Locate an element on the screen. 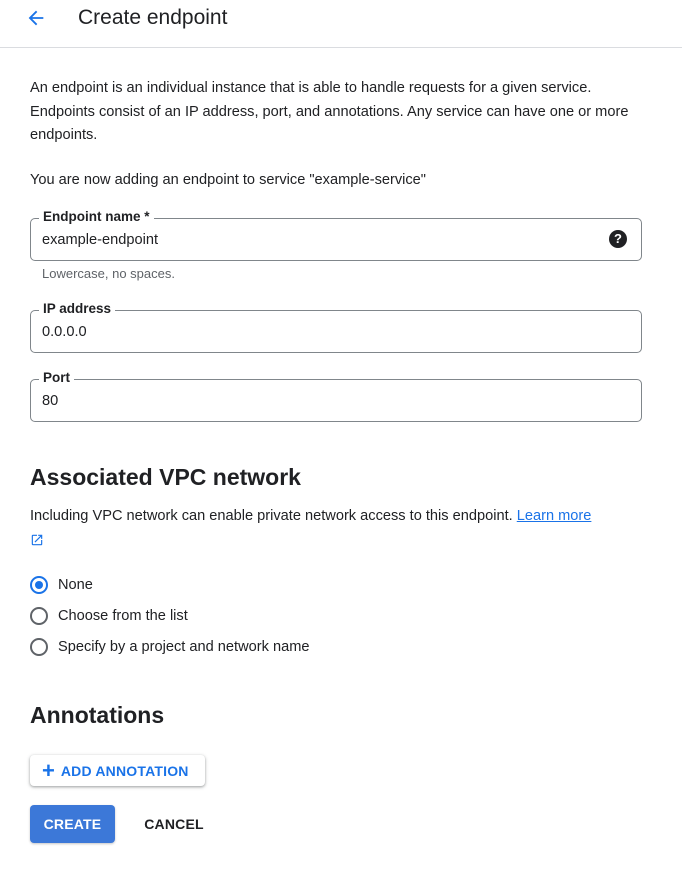 Image resolution: width=682 pixels, height=874 pixels. radio-choose-from-list: Choose from the list is located at coordinates (109, 616).